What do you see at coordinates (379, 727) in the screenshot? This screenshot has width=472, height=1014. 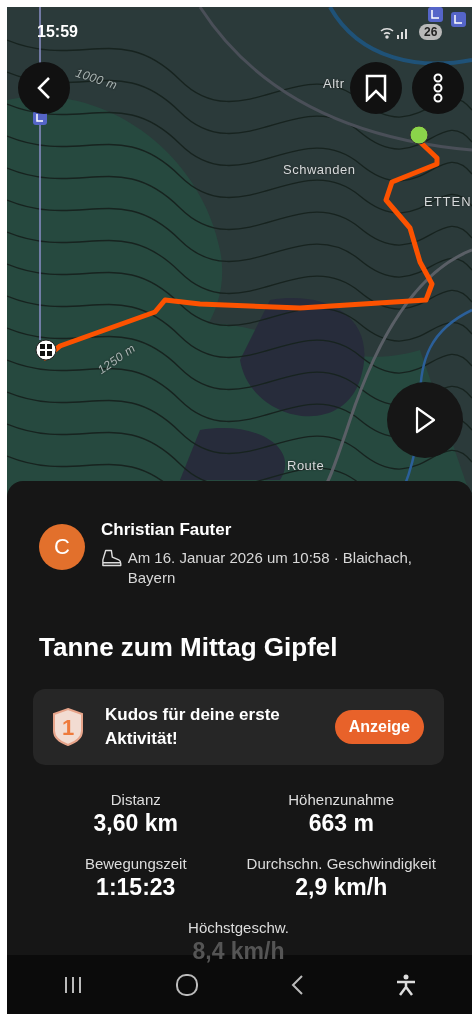 I see `show-button: Anzeige` at bounding box center [379, 727].